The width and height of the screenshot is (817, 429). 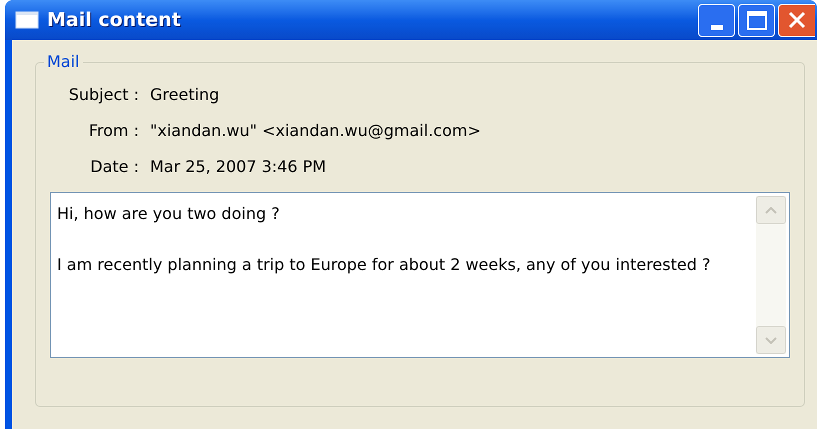 What do you see at coordinates (315, 131) in the screenshot?
I see `field-value: "xiandan.wu" <xiandan.wu@gmail.com>` at bounding box center [315, 131].